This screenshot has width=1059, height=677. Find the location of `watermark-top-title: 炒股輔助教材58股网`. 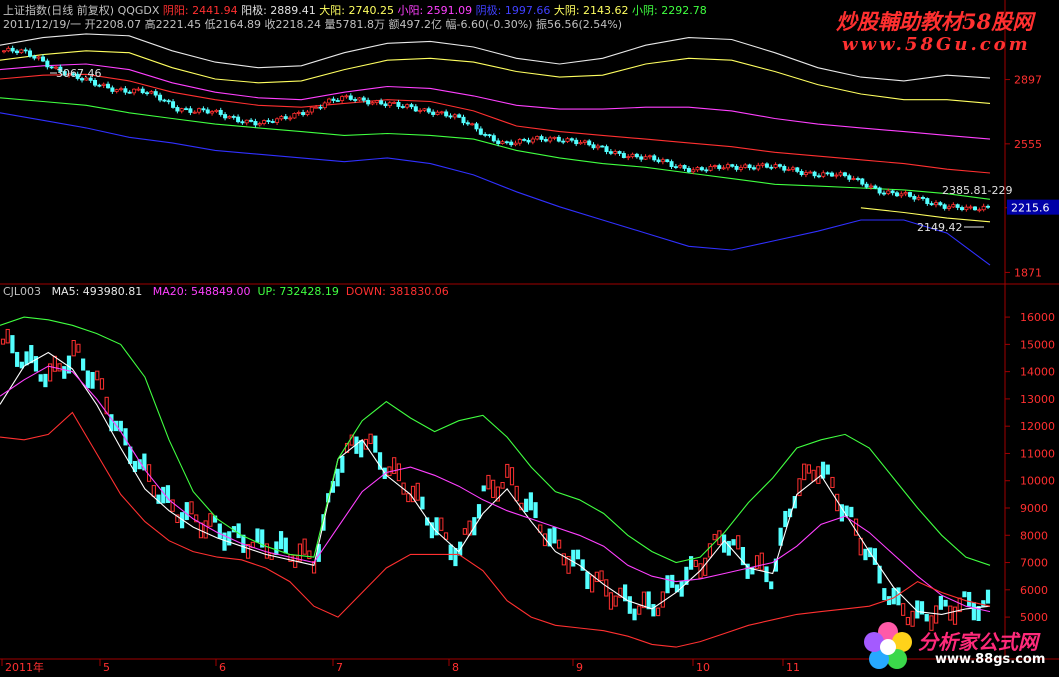

watermark-top-title: 炒股輔助教材58股网 is located at coordinates (935, 21).